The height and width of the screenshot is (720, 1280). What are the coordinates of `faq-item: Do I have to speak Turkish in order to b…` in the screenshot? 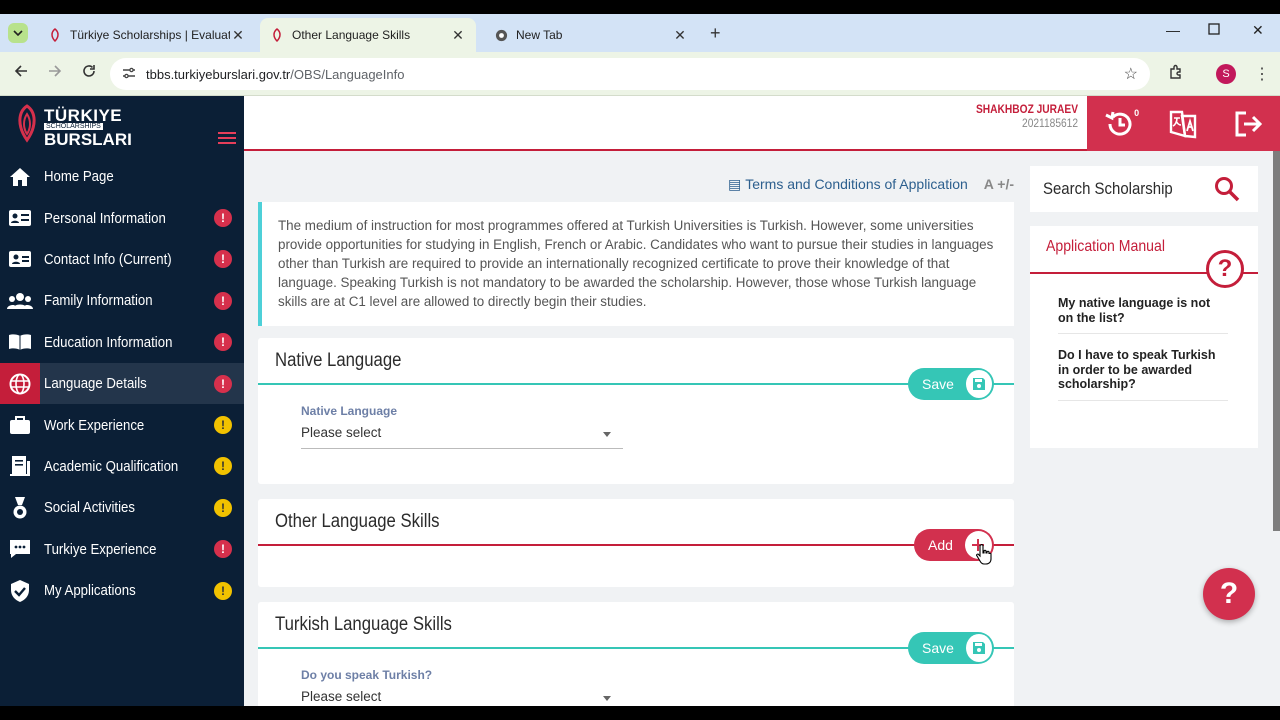 It's located at (1143, 374).